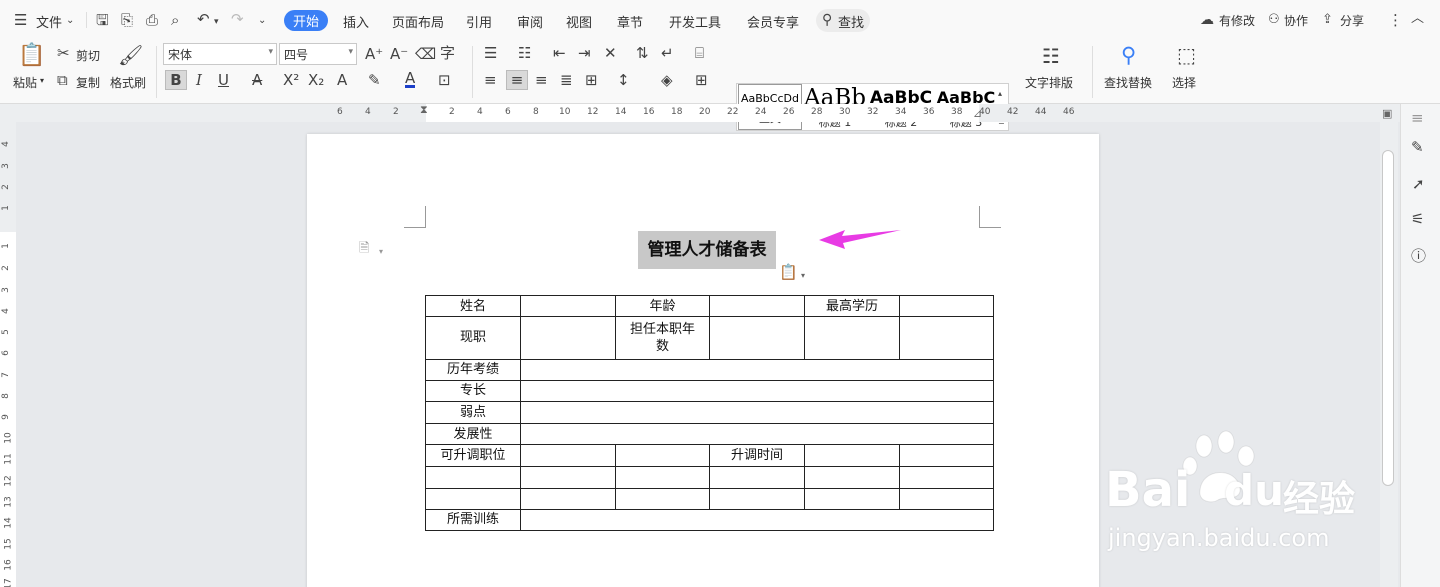  Describe the element at coordinates (490, 80) in the screenshot. I see `align-left-icon: ≡` at that location.